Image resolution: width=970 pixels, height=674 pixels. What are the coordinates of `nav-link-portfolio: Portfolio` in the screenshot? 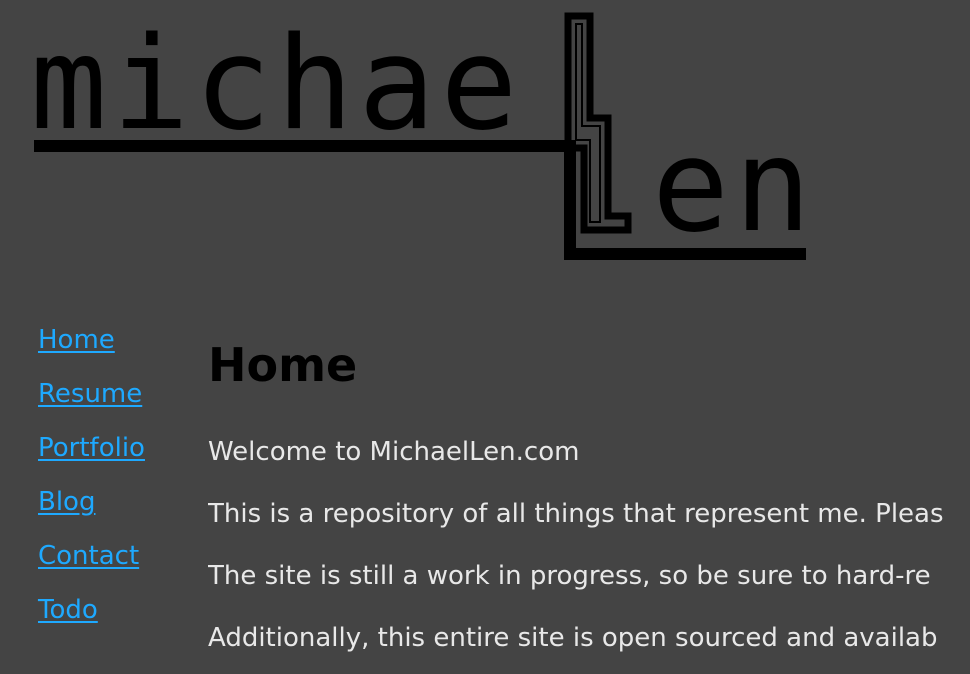 It's located at (91, 448).